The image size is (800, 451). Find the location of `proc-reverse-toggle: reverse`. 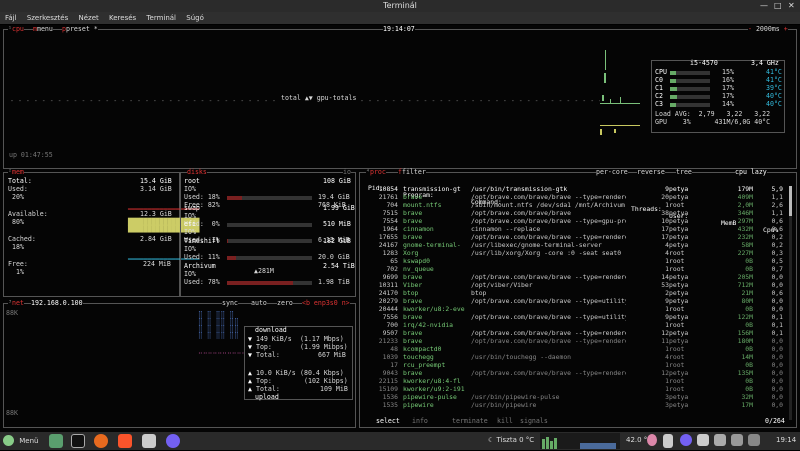

proc-reverse-toggle: reverse is located at coordinates (651, 172).